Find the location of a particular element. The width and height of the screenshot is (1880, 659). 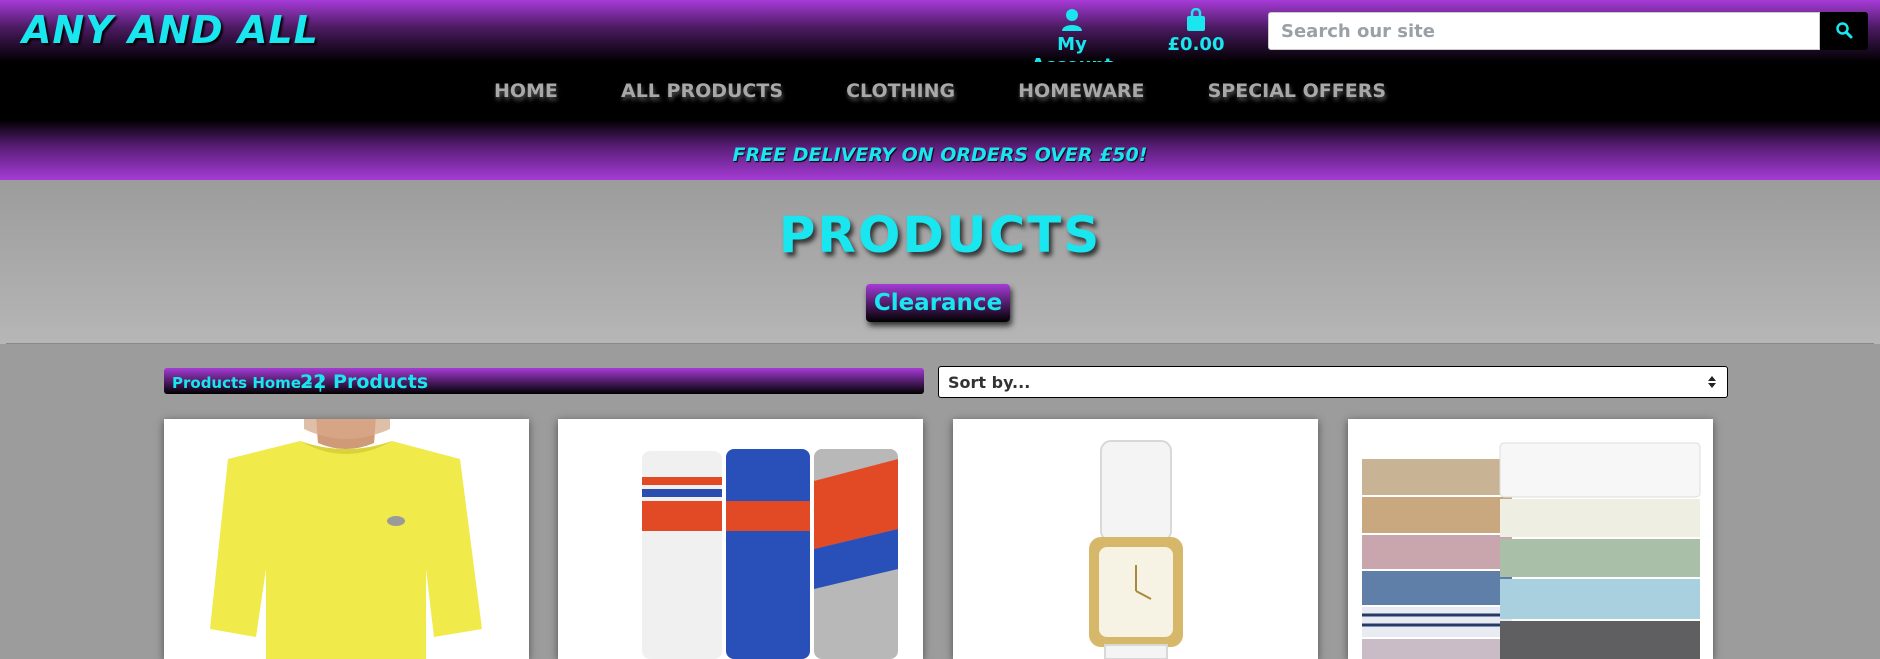

yellow-t-shirt-image is located at coordinates (346, 539).